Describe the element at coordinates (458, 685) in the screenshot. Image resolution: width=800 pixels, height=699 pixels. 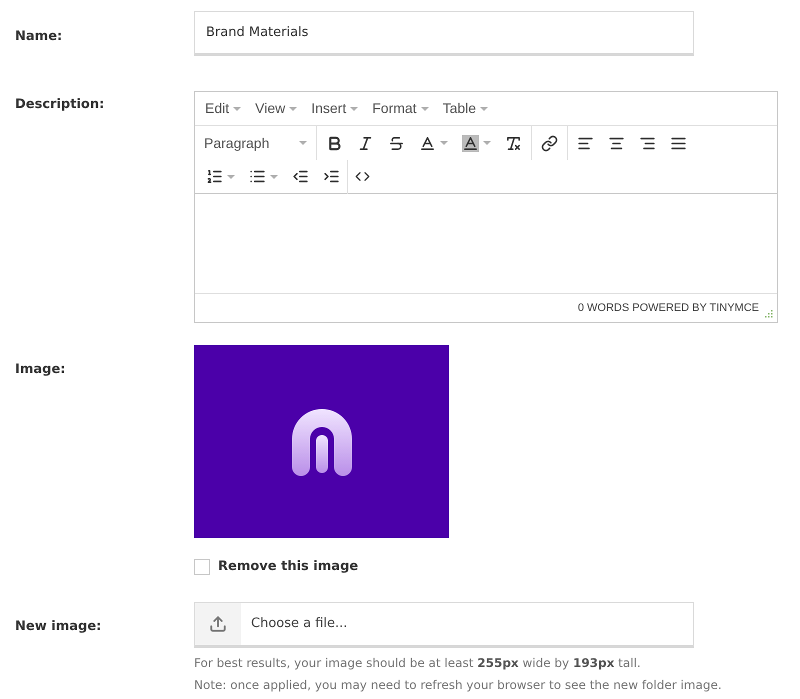
I see `help-text: Note: once applied, you may need to refresh your browser to see the new folder image.` at that location.